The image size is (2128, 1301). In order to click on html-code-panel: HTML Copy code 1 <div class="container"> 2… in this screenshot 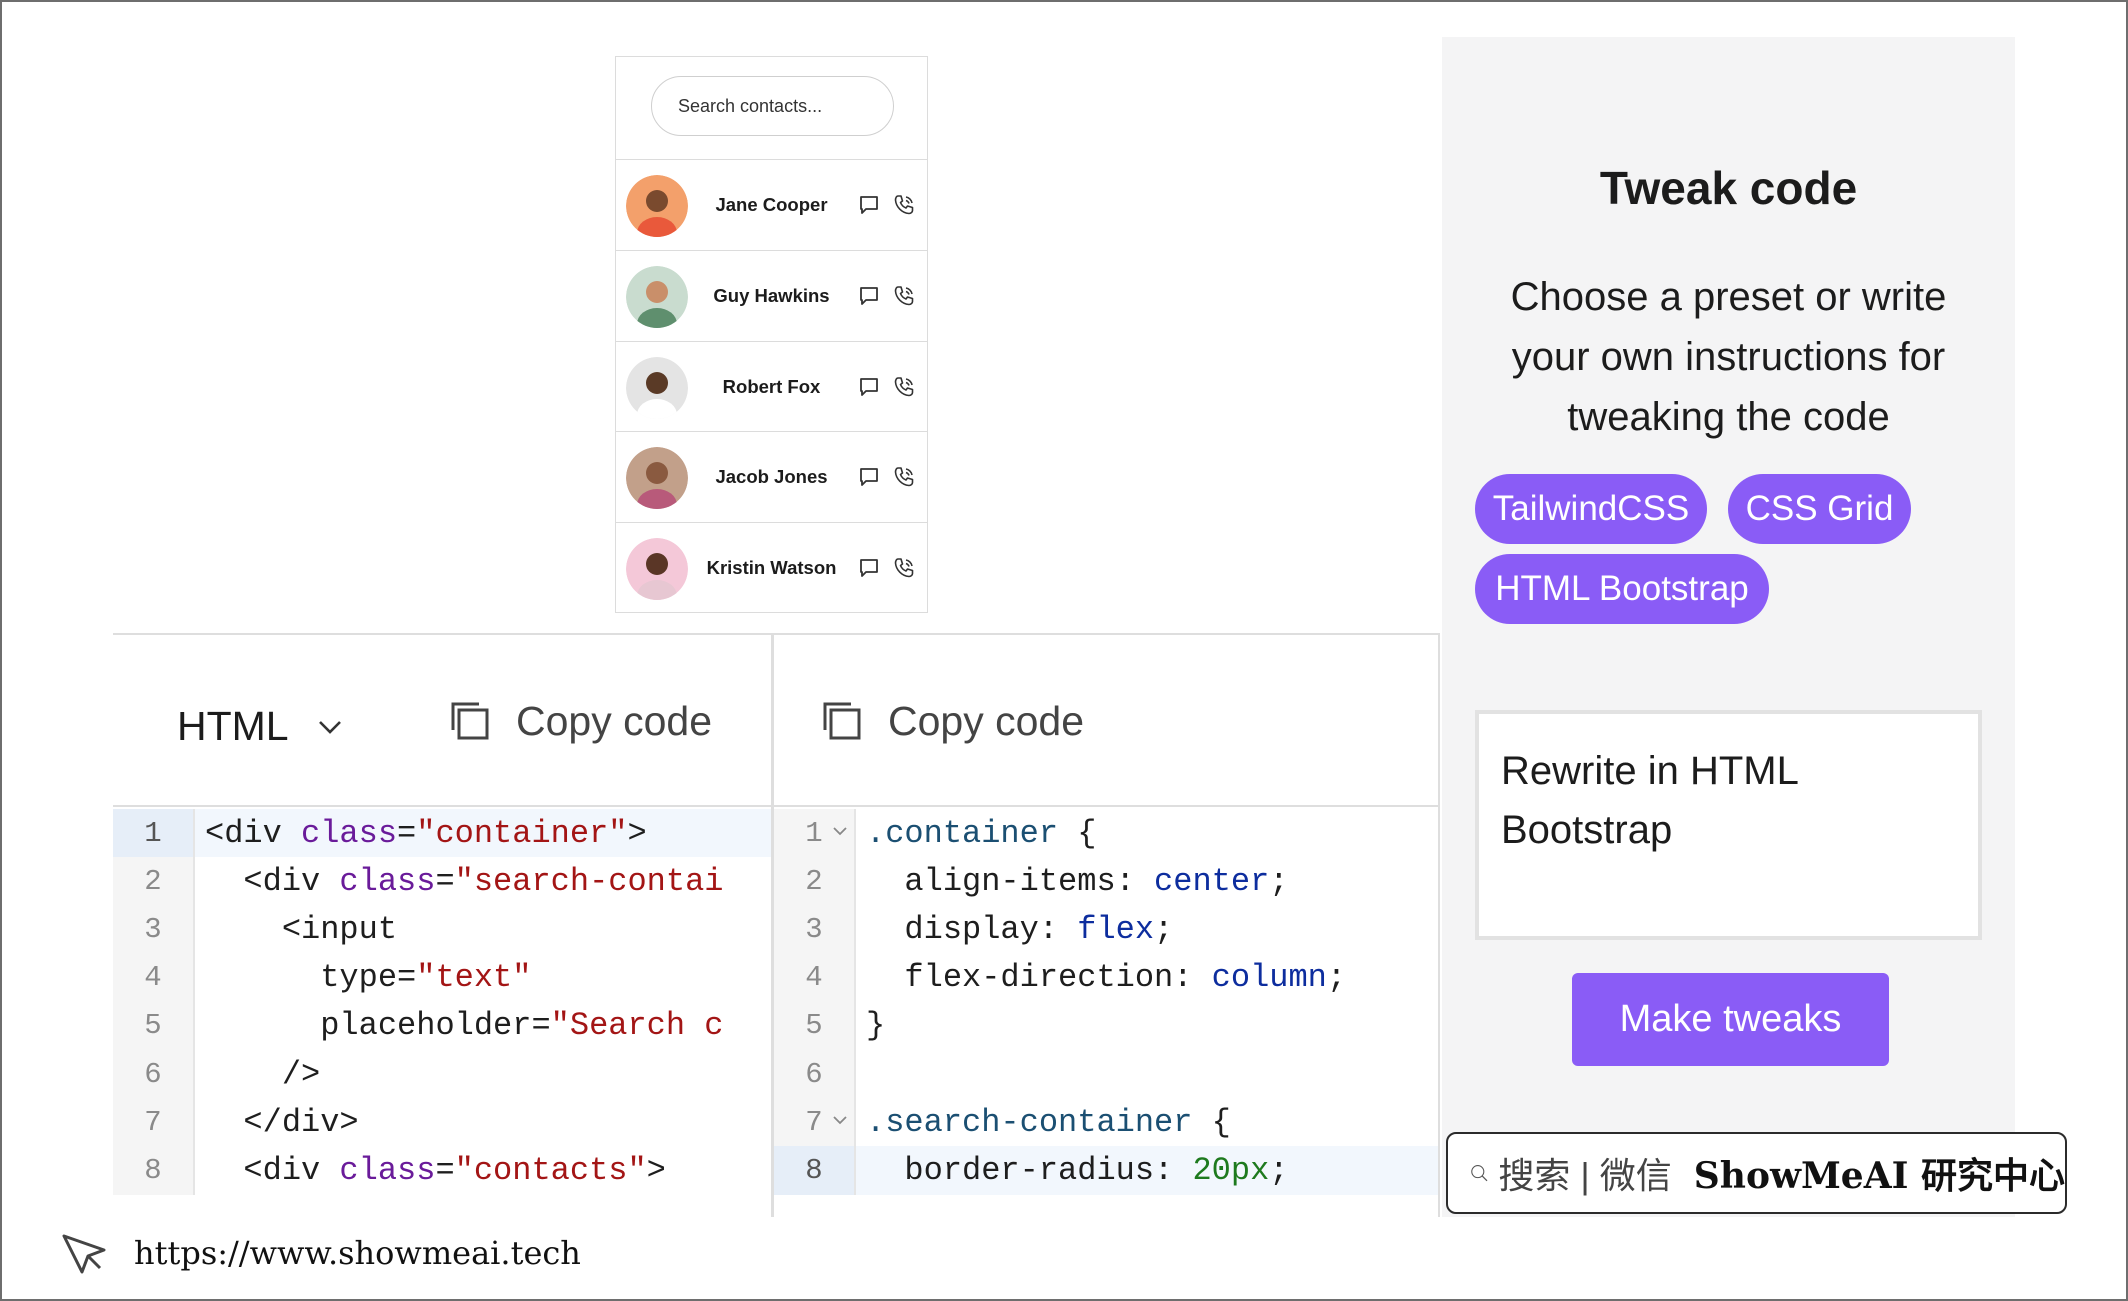, I will do `click(442, 925)`.